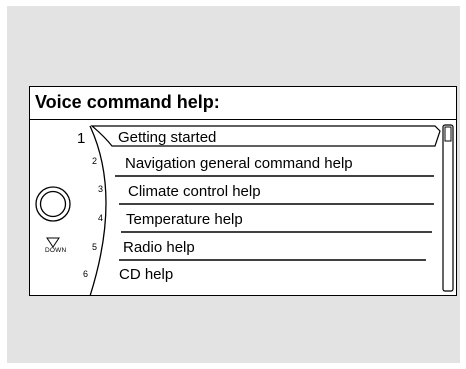  Describe the element at coordinates (448, 134) in the screenshot. I see `scrollbar-thumb` at that location.